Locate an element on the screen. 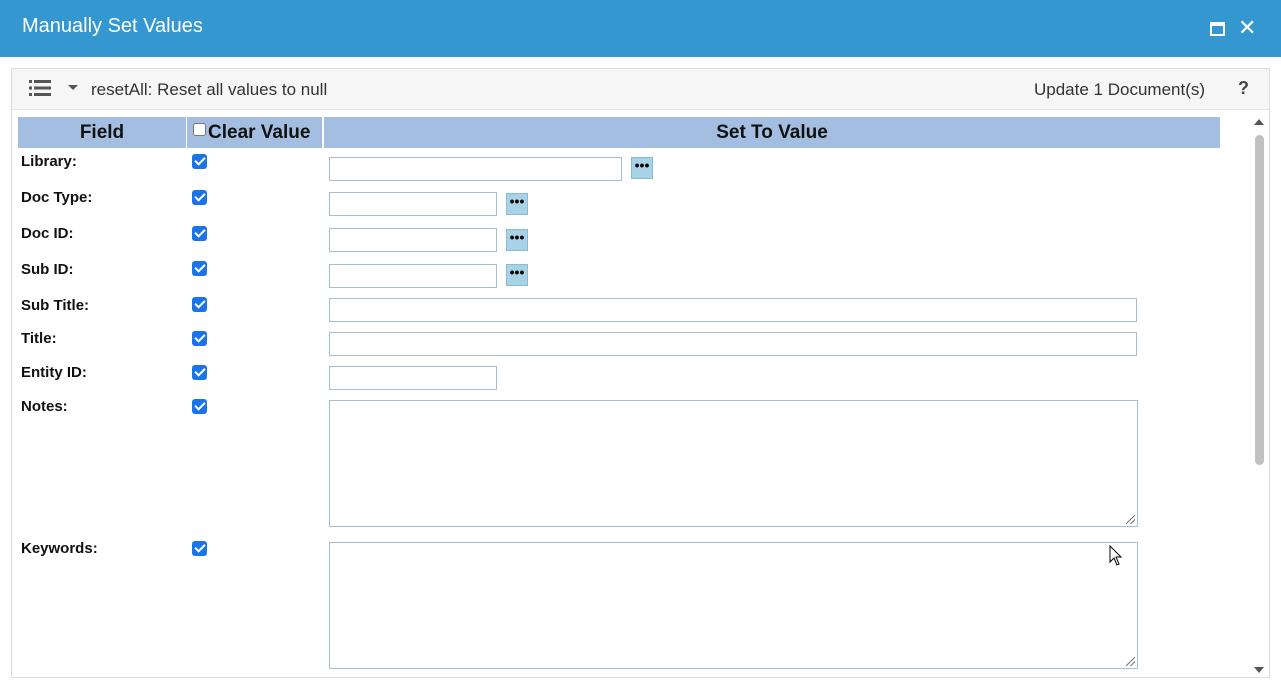  scroll-up-icon is located at coordinates (1259, 122).